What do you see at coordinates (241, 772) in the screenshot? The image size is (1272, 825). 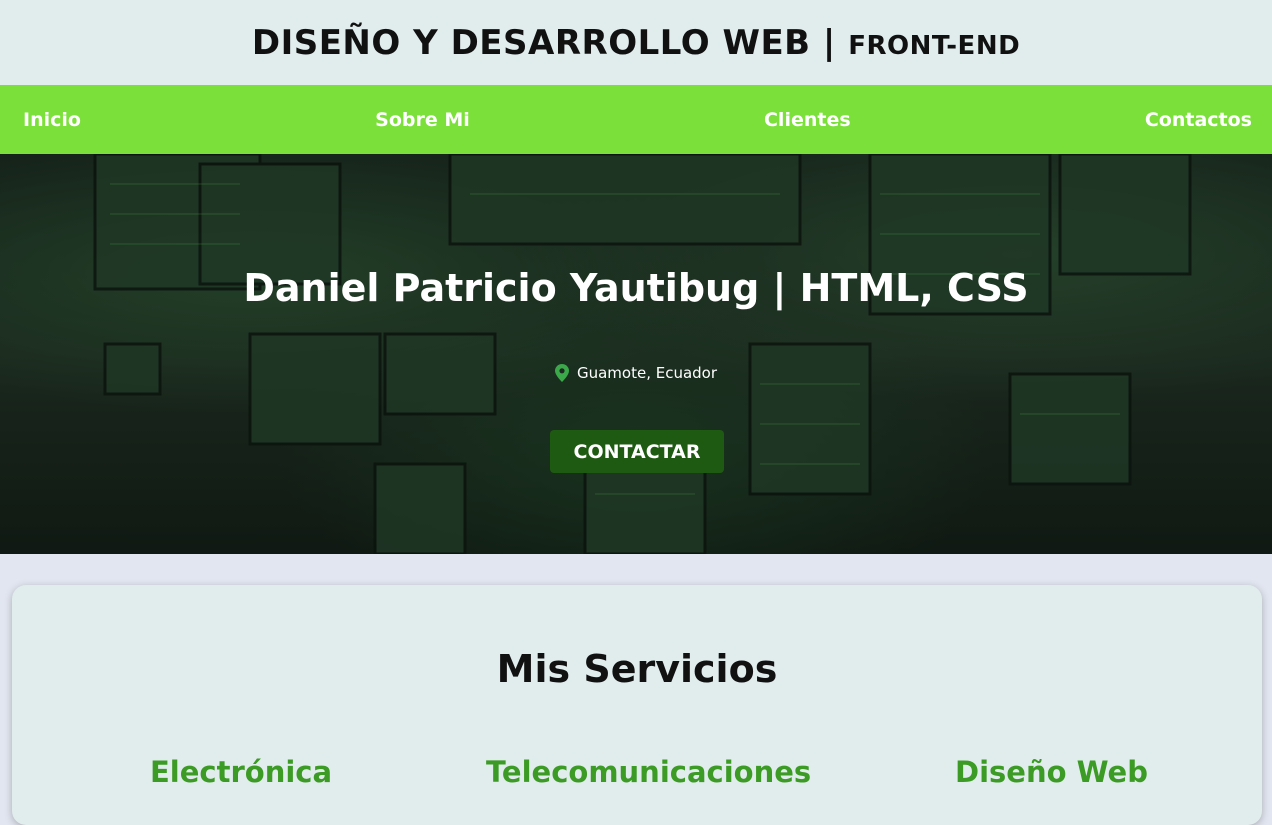 I see `service-electronica: Electrónica` at bounding box center [241, 772].